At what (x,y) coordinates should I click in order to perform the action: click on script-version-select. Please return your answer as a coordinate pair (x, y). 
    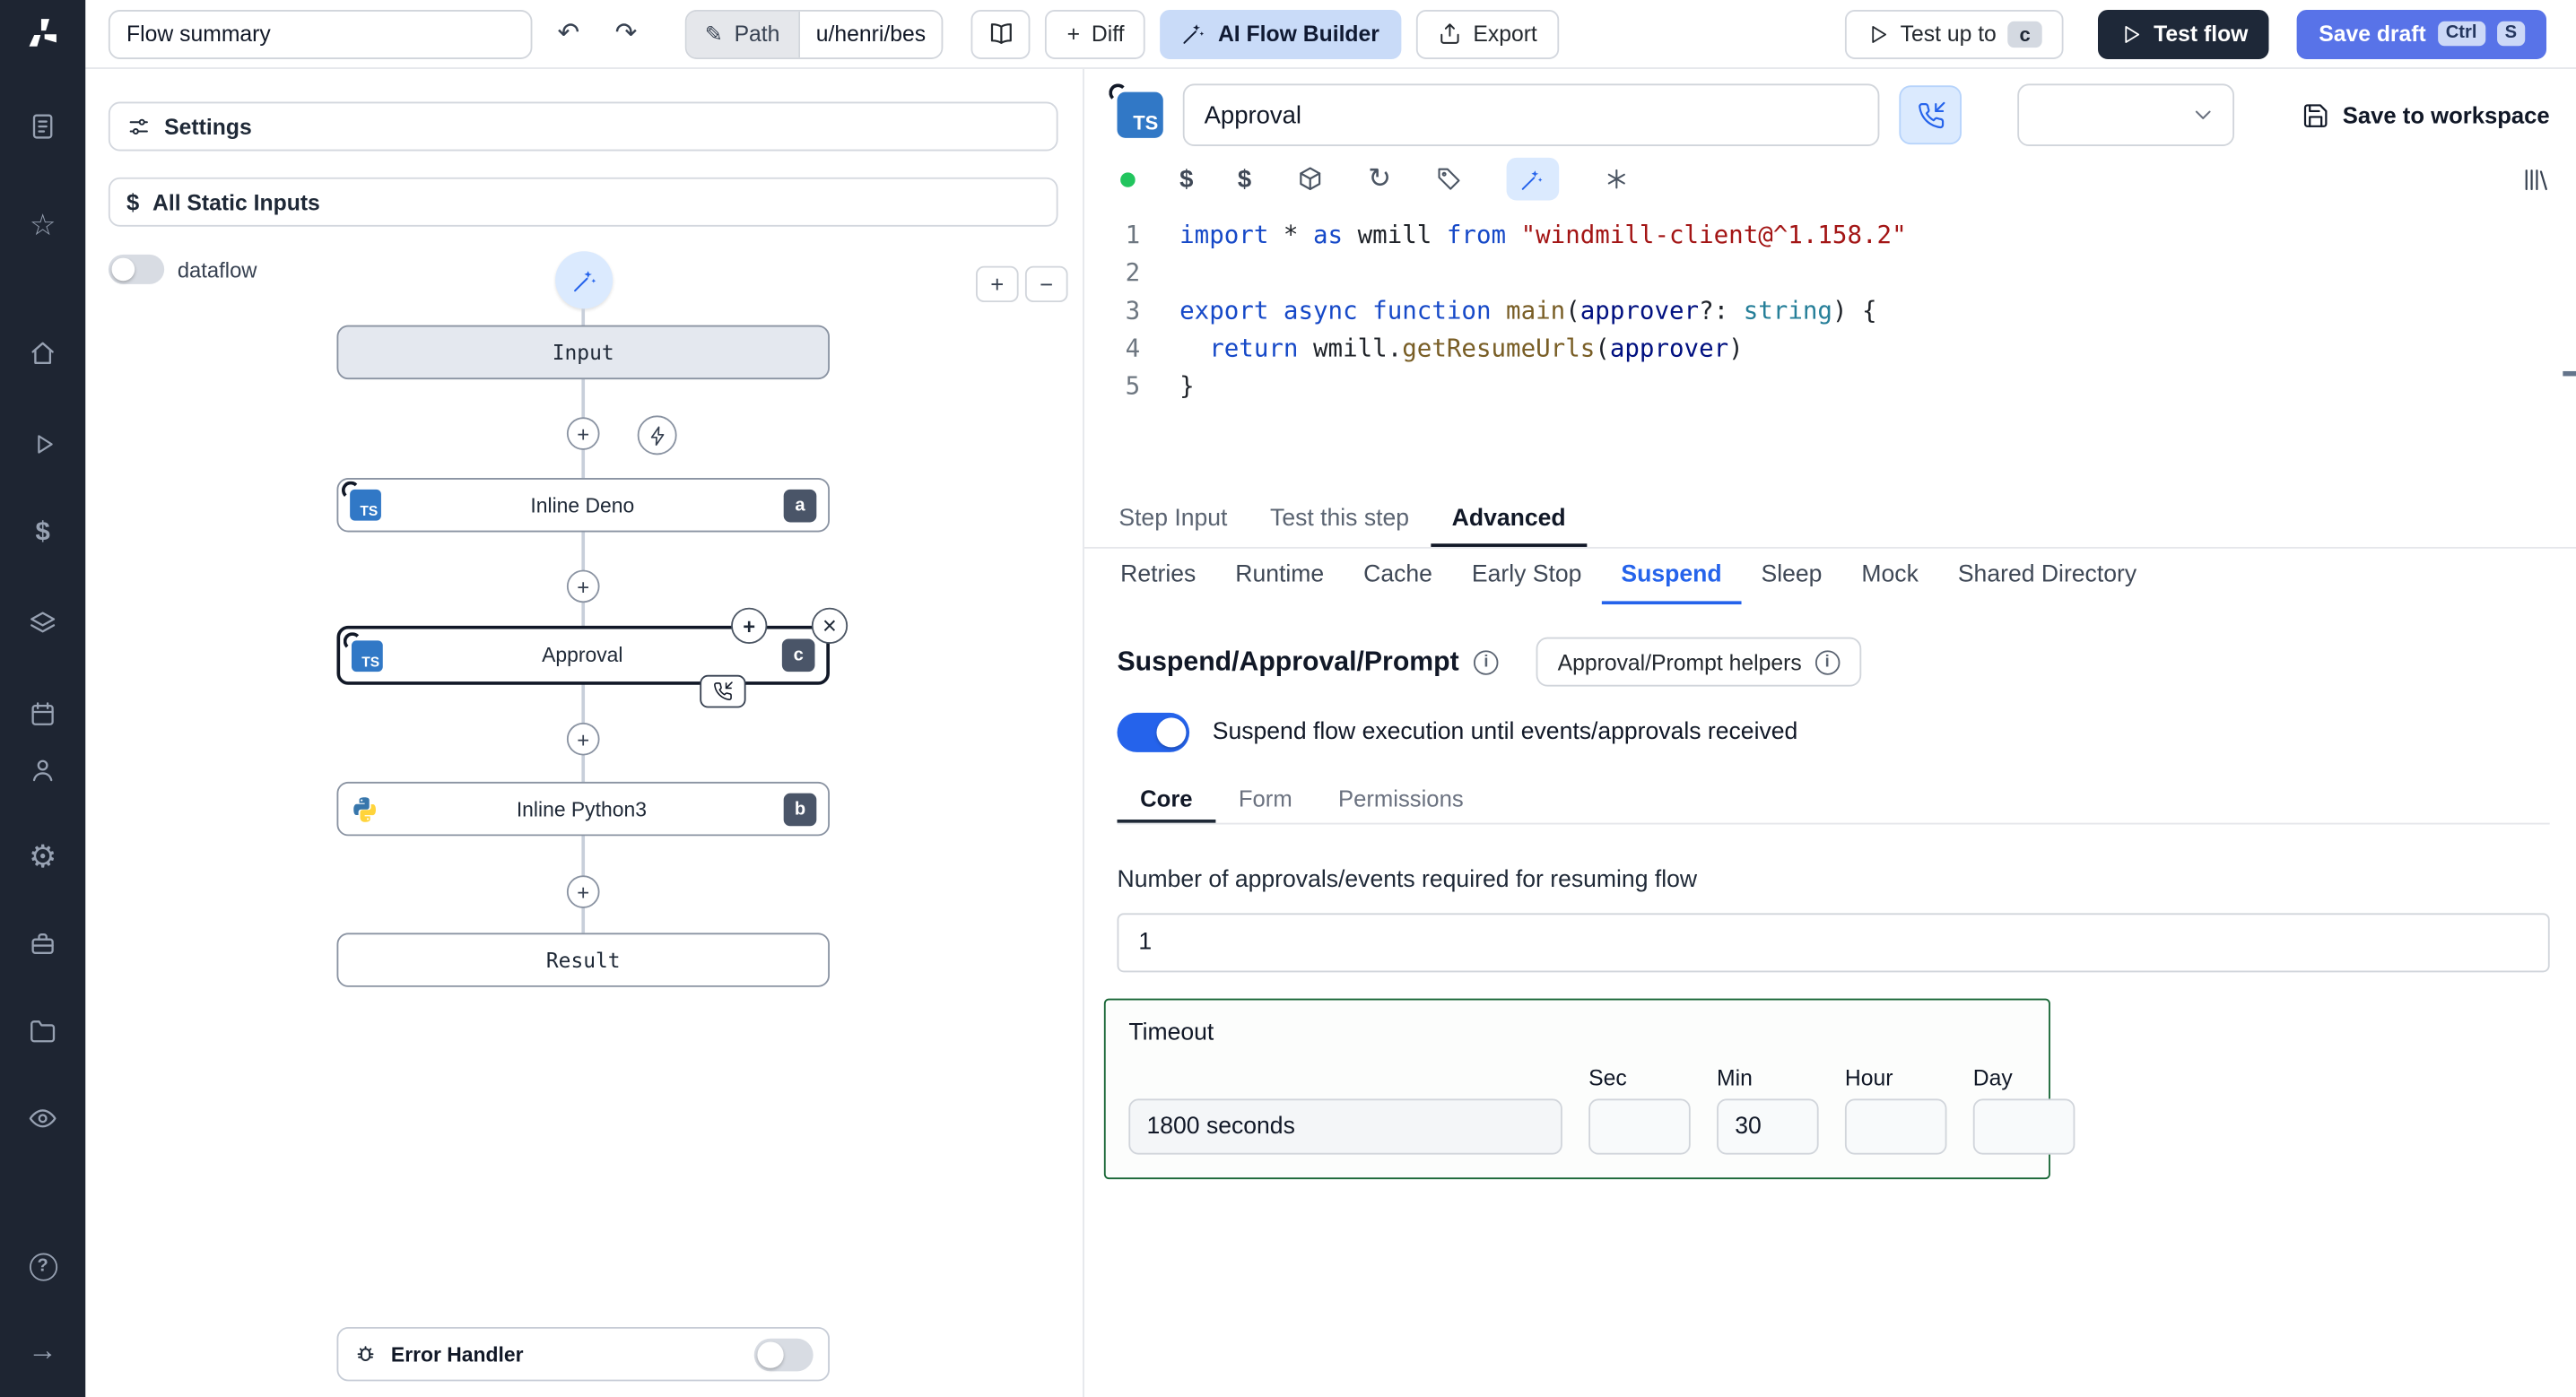
    Looking at the image, I should click on (2126, 115).